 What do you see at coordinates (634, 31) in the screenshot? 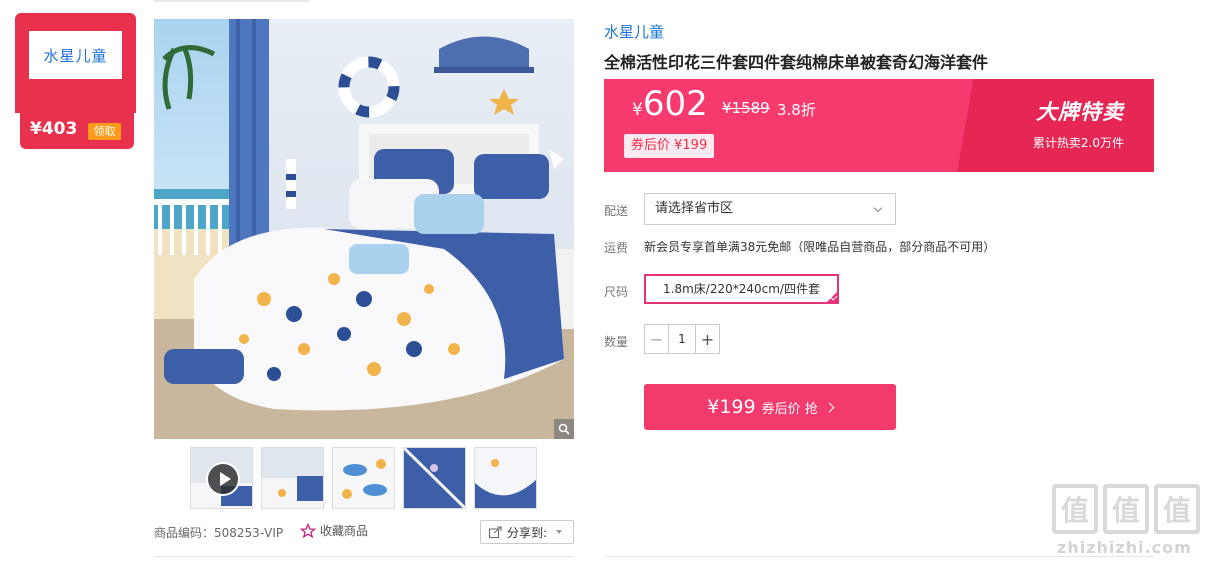
I see `brand-link: 水星儿童` at bounding box center [634, 31].